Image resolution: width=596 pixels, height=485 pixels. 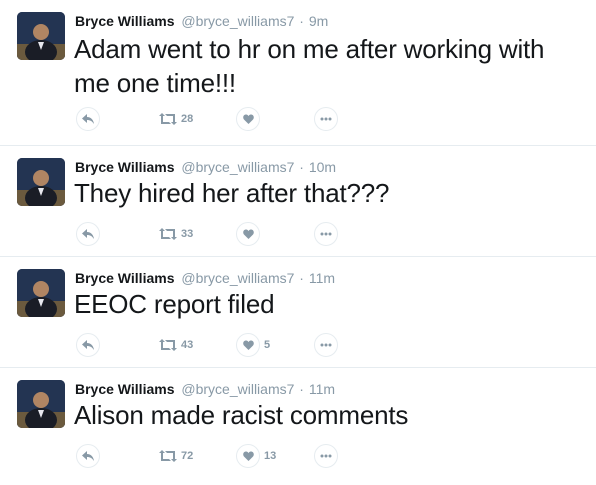 I want to click on retweet-count: 72, so click(x=187, y=456).